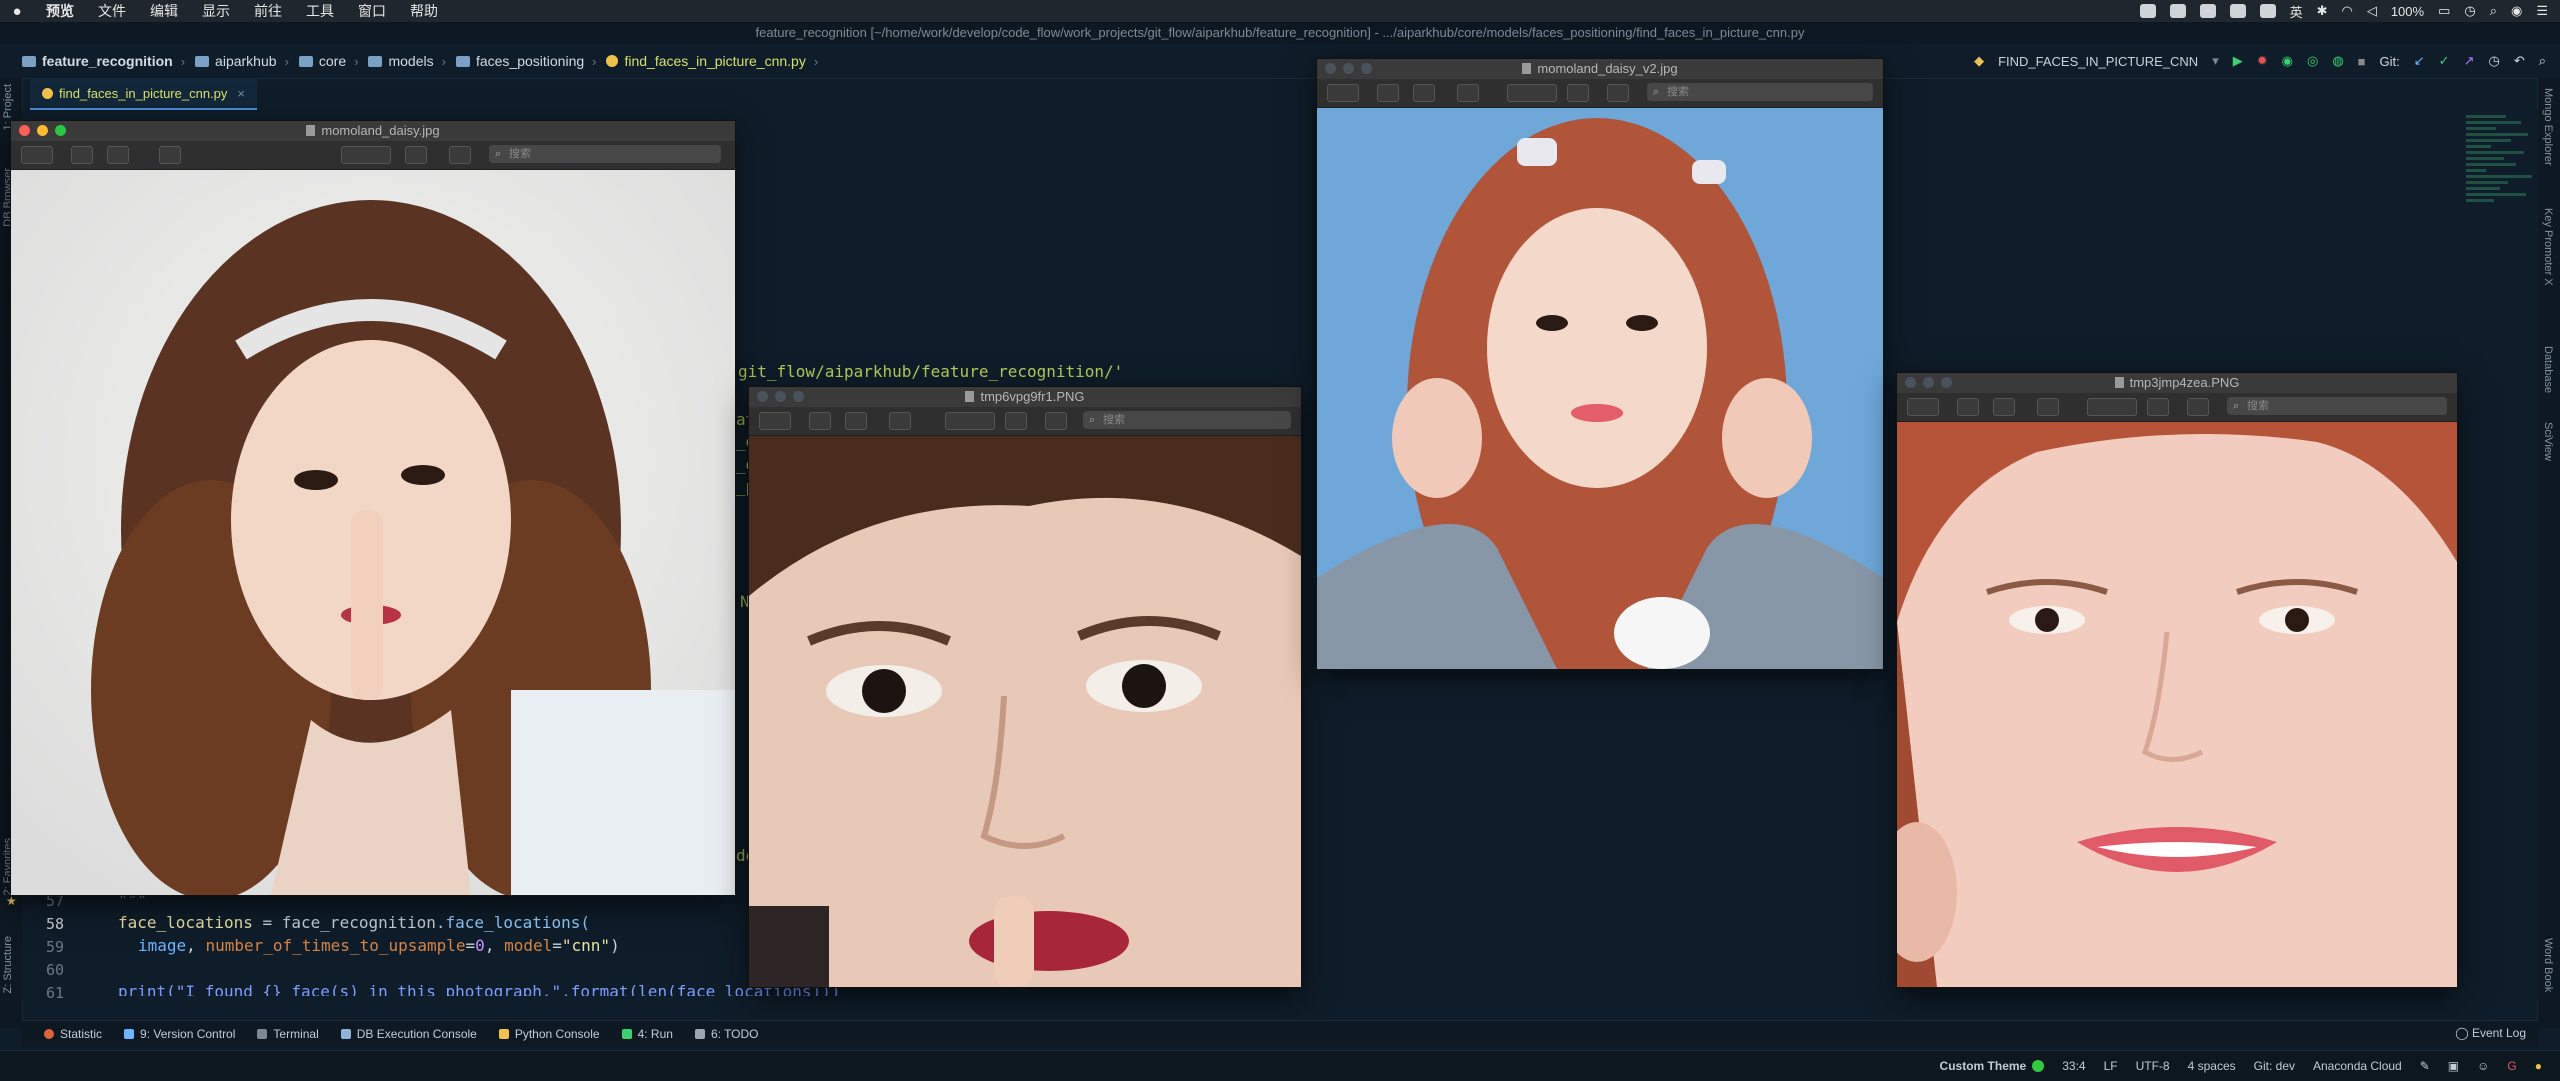 Image resolution: width=2560 pixels, height=1081 pixels. Describe the element at coordinates (2538, 1066) in the screenshot. I see `notifications-icon: ●` at that location.